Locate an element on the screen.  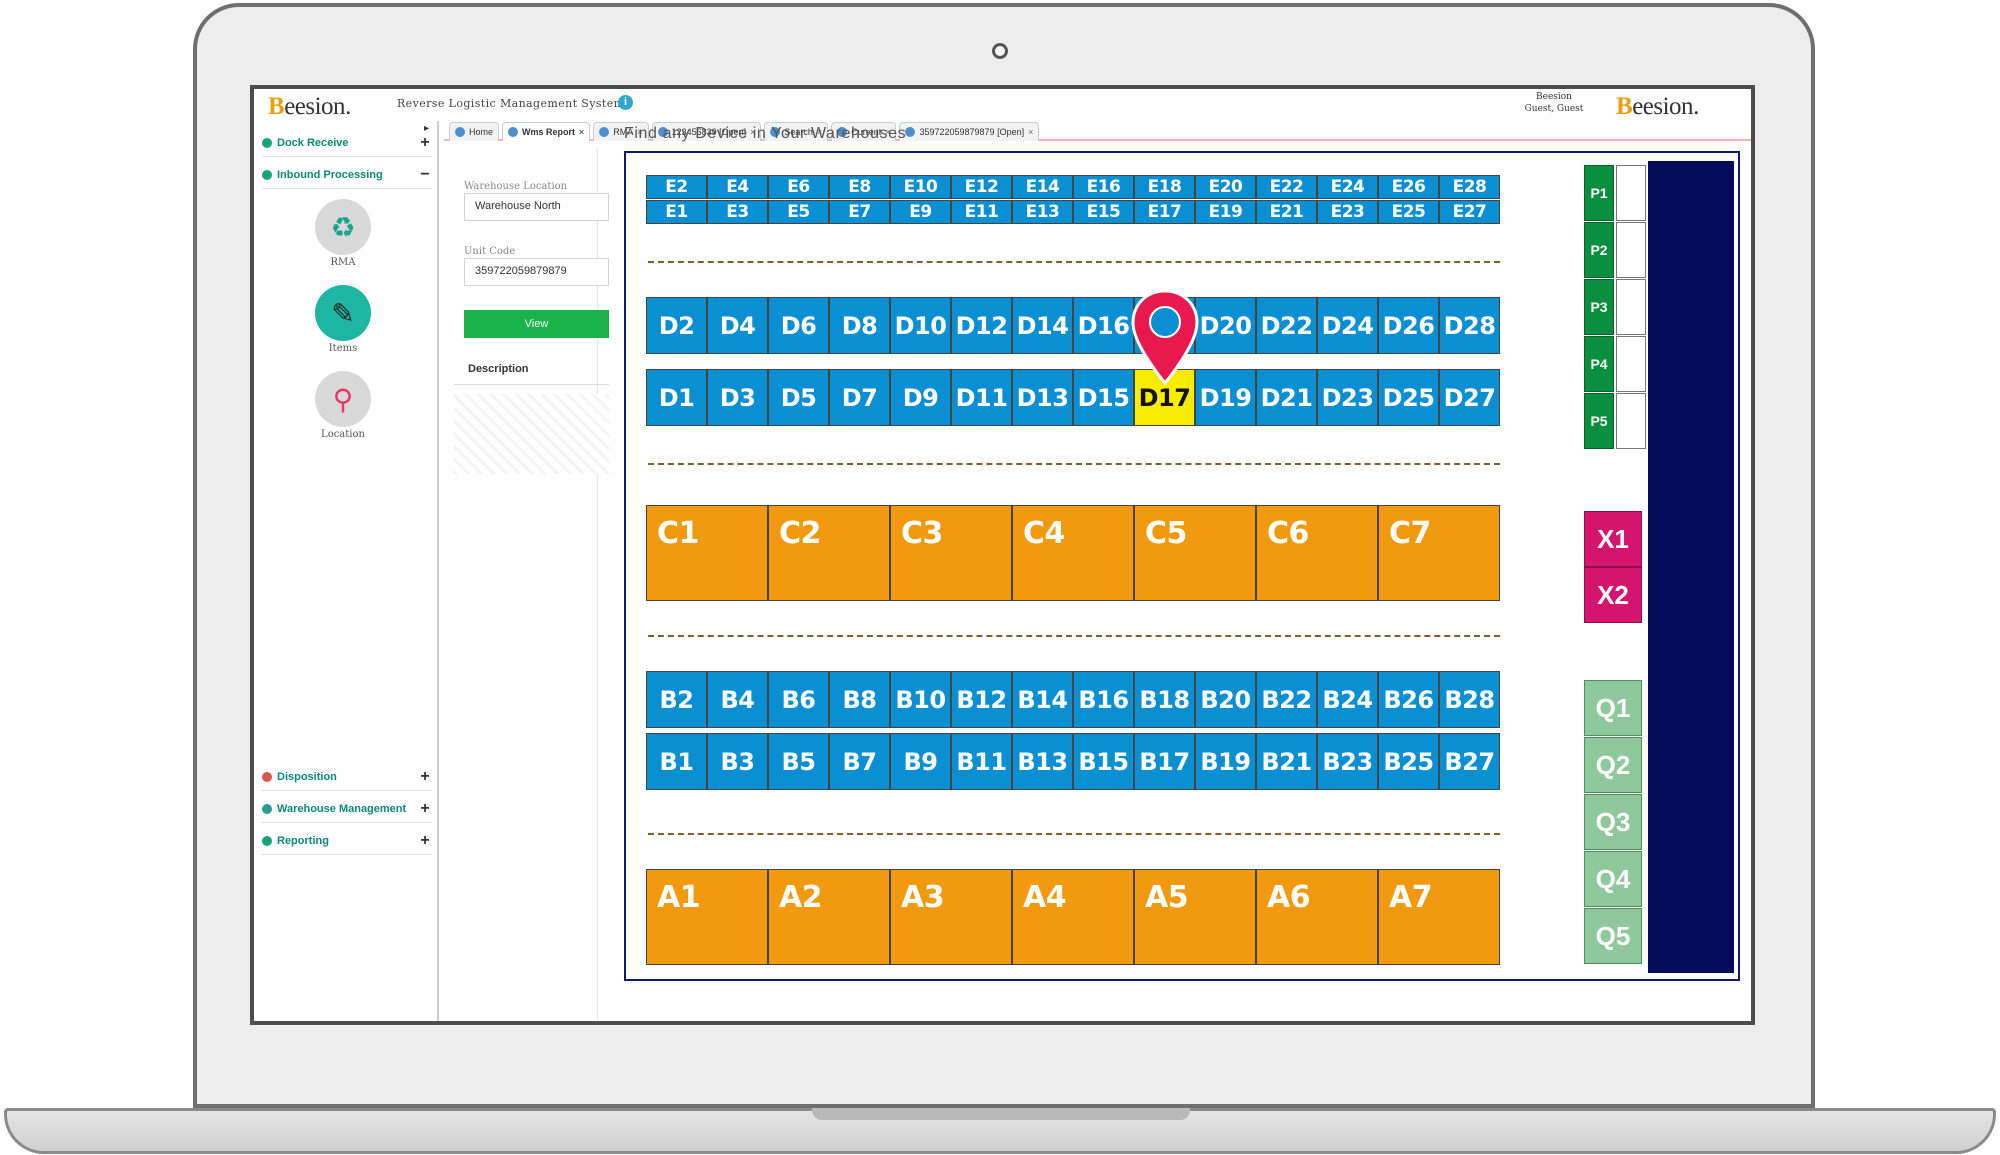
slot-e22: E22 is located at coordinates (1286, 187).